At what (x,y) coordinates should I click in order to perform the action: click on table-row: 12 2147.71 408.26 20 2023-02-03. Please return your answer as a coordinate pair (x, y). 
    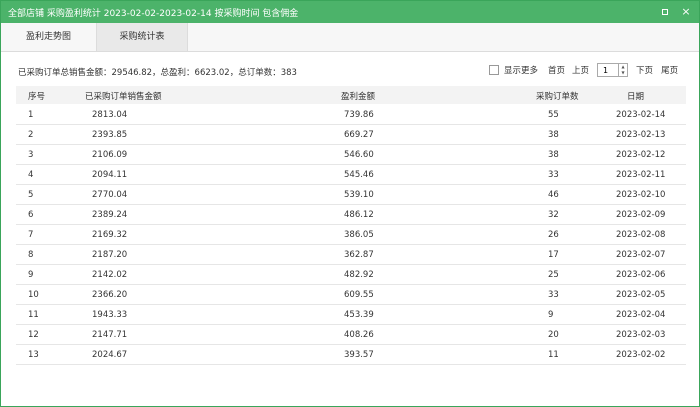
    Looking at the image, I should click on (351, 335).